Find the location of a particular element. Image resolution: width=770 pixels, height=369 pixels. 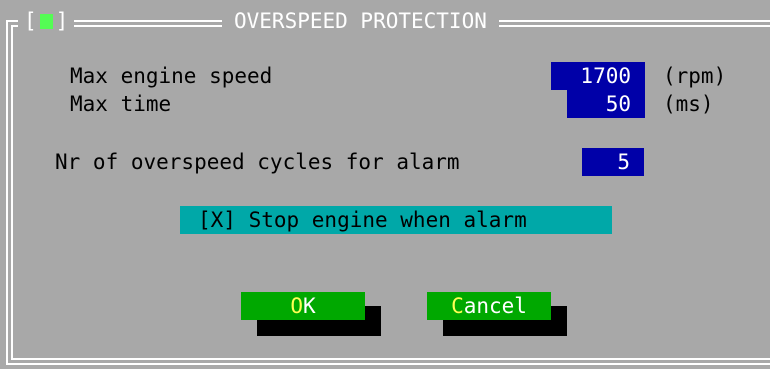

max-engine-speed-value: 1700 is located at coordinates (605, 76).